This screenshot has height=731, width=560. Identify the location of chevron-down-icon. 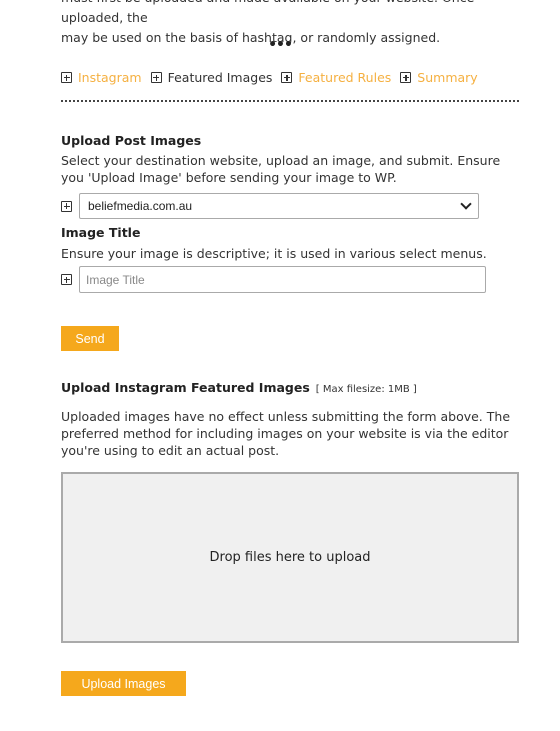
(466, 204).